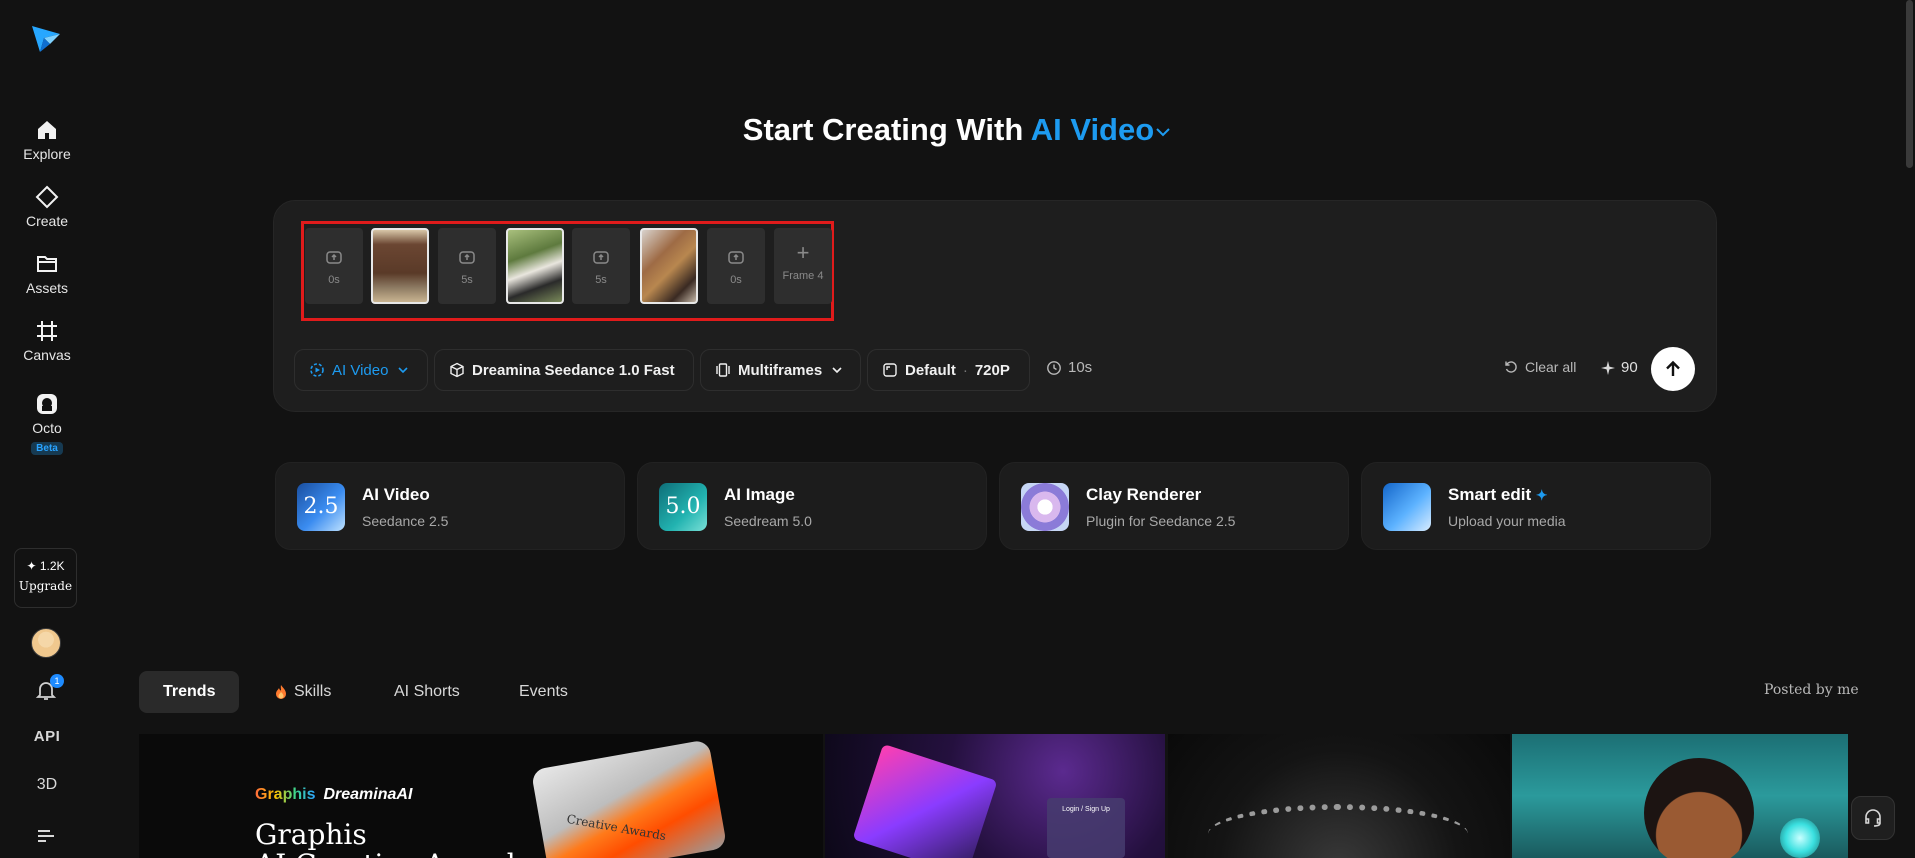 The image size is (1915, 858). Describe the element at coordinates (1101, 129) in the screenshot. I see `mode-selector: AI Video` at that location.